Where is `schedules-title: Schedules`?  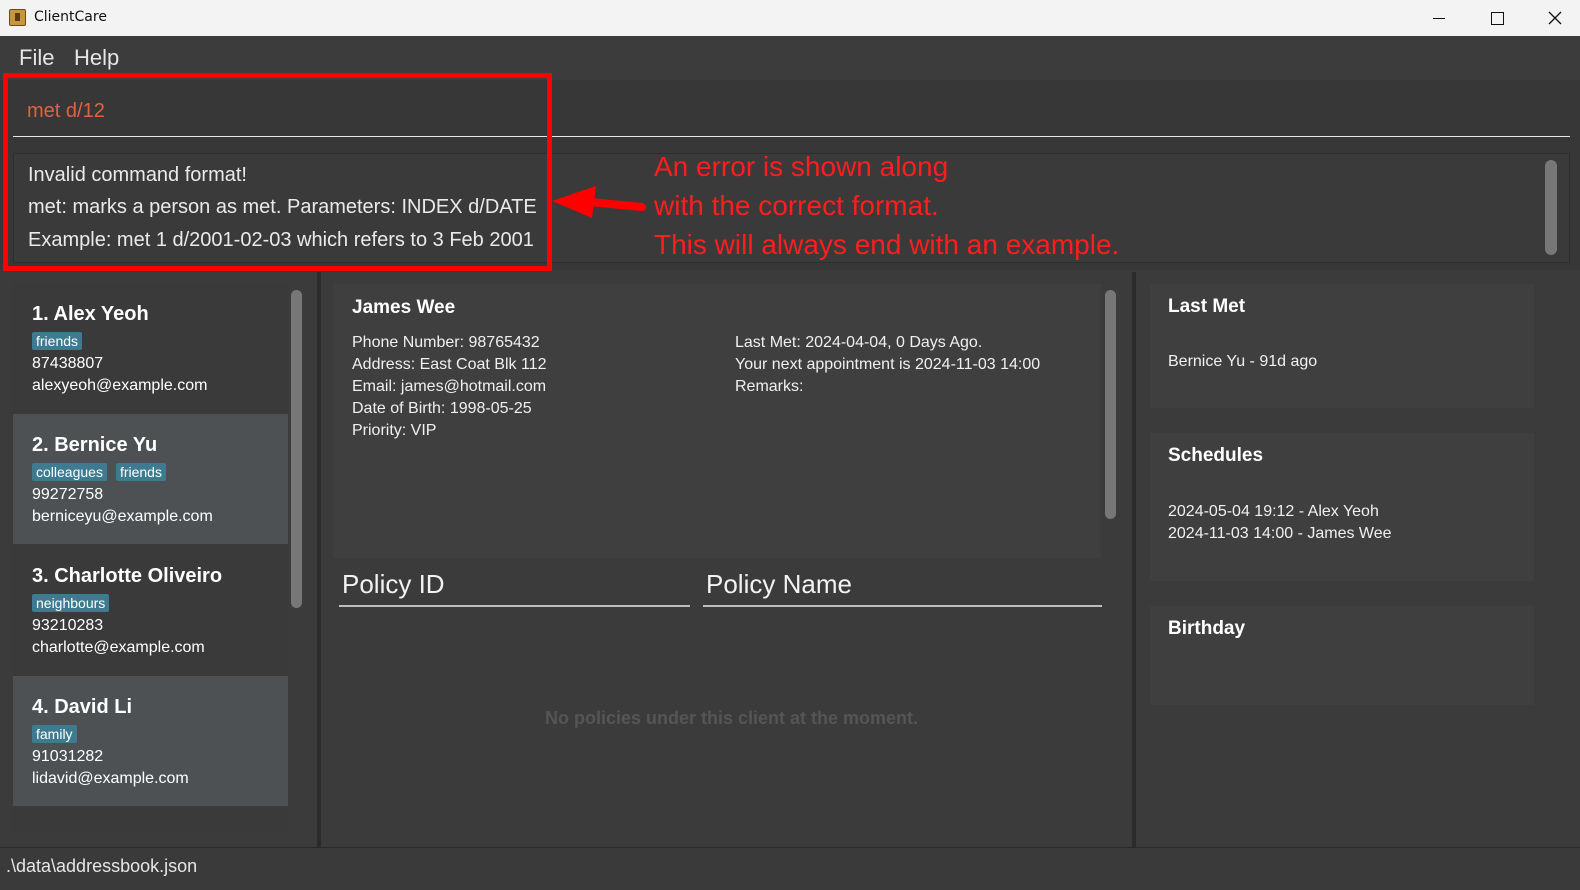
schedules-title: Schedules is located at coordinates (1216, 455).